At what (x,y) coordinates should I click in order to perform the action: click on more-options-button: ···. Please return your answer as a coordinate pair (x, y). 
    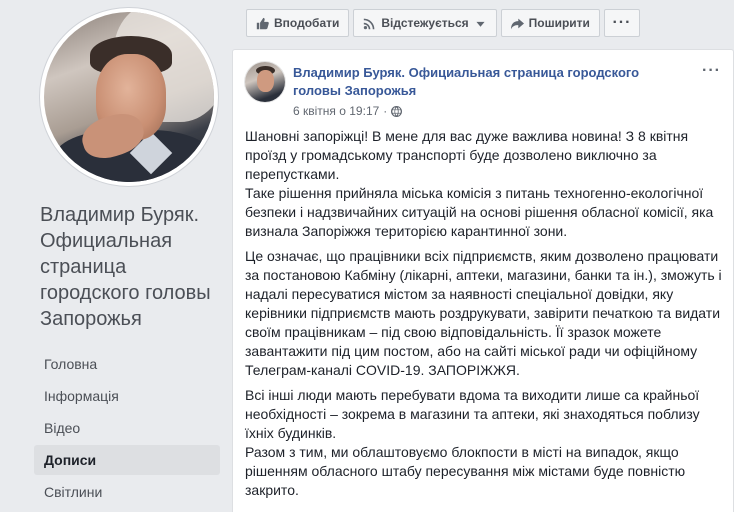
    Looking at the image, I should click on (621, 23).